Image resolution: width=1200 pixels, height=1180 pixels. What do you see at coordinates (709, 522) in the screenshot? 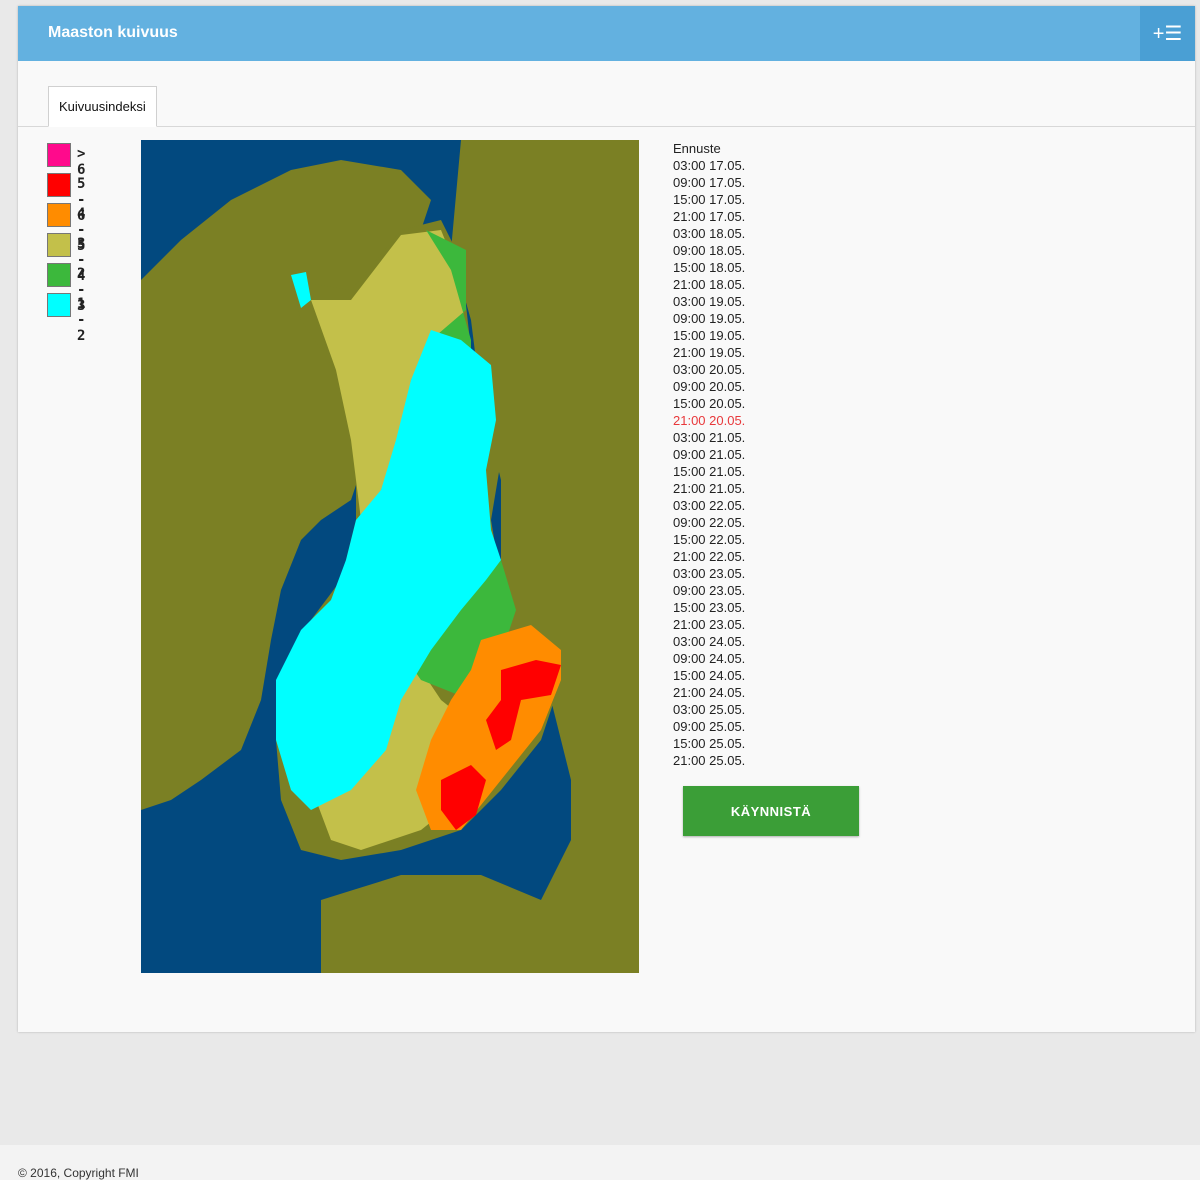
I see `forecast-time-item: 09:00 22.05.` at bounding box center [709, 522].